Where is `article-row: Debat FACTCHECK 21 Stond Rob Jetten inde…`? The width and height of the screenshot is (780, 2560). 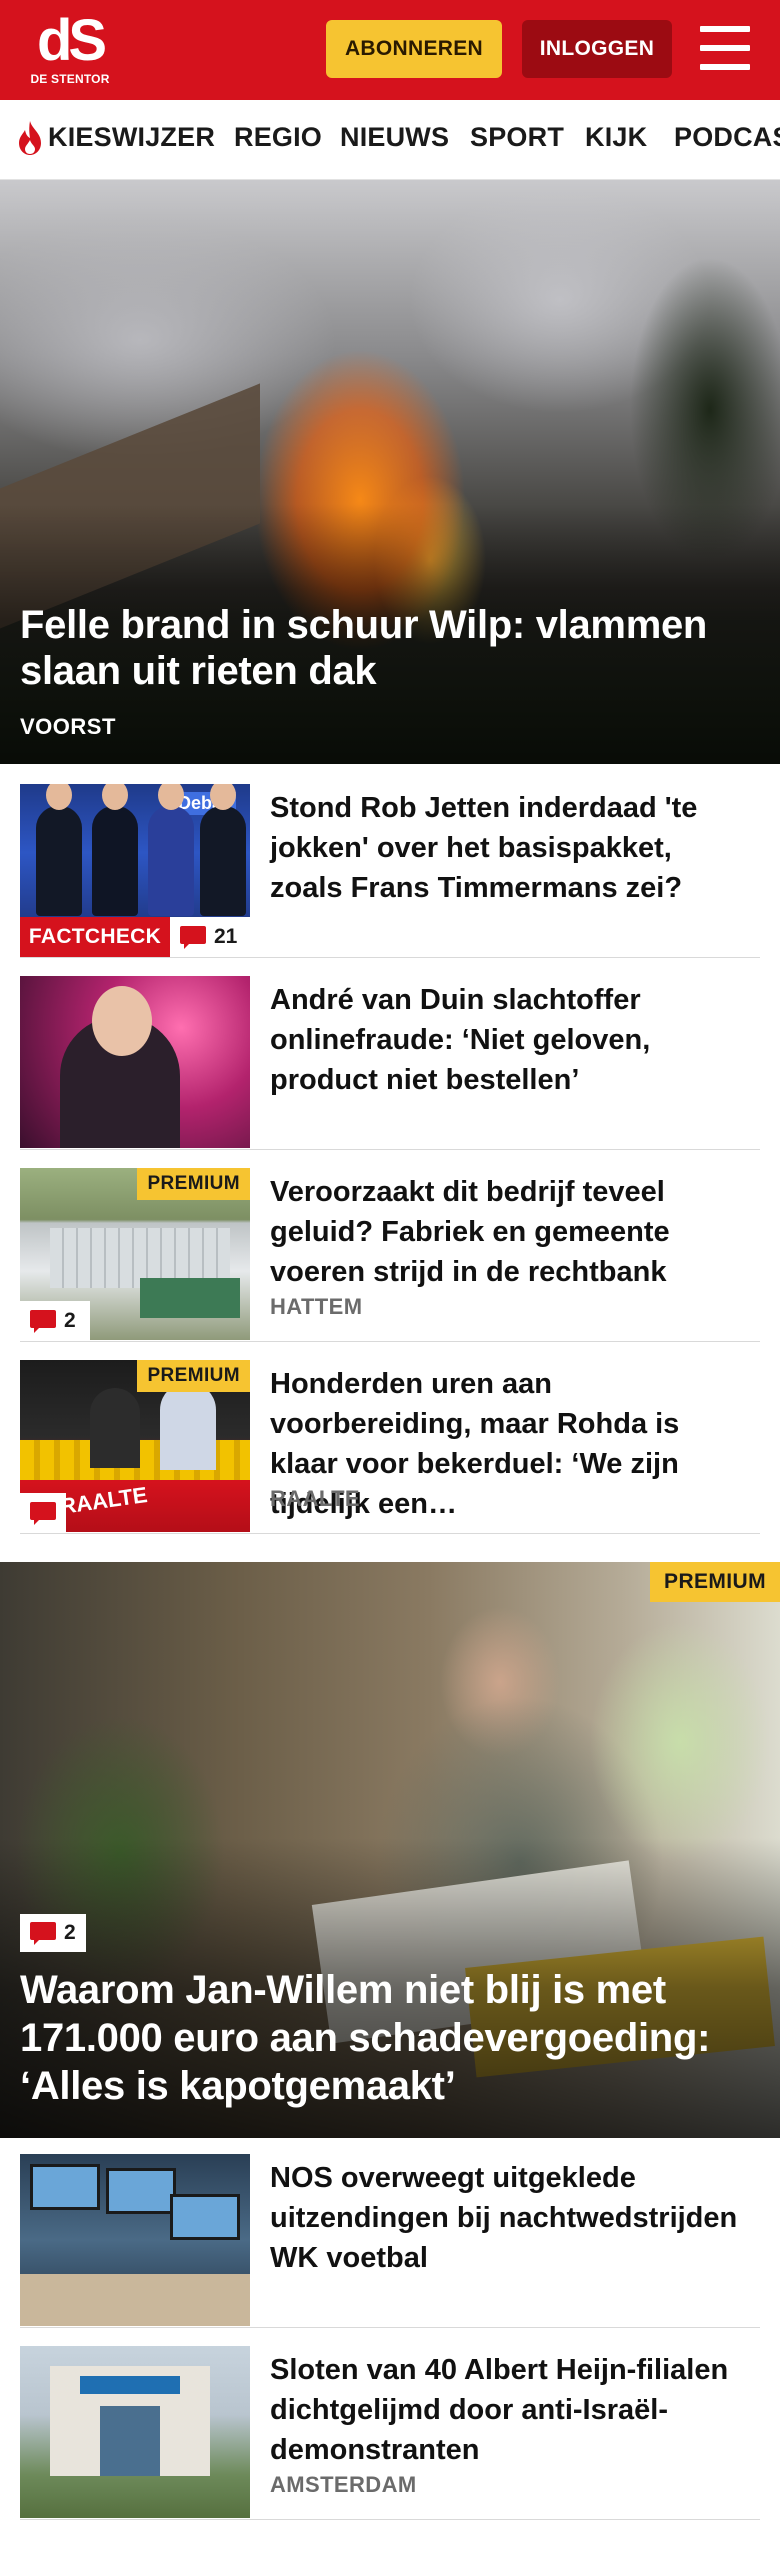 article-row: Debat FACTCHECK 21 Stond Rob Jetten inde… is located at coordinates (390, 871).